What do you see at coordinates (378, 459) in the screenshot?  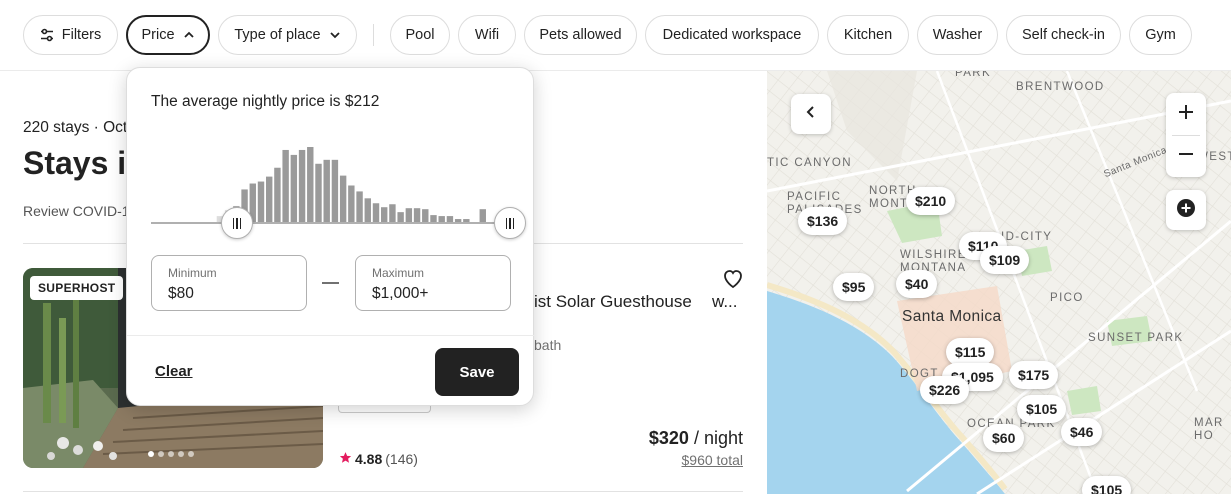 I see `listing-rating: 4.88 (146)` at bounding box center [378, 459].